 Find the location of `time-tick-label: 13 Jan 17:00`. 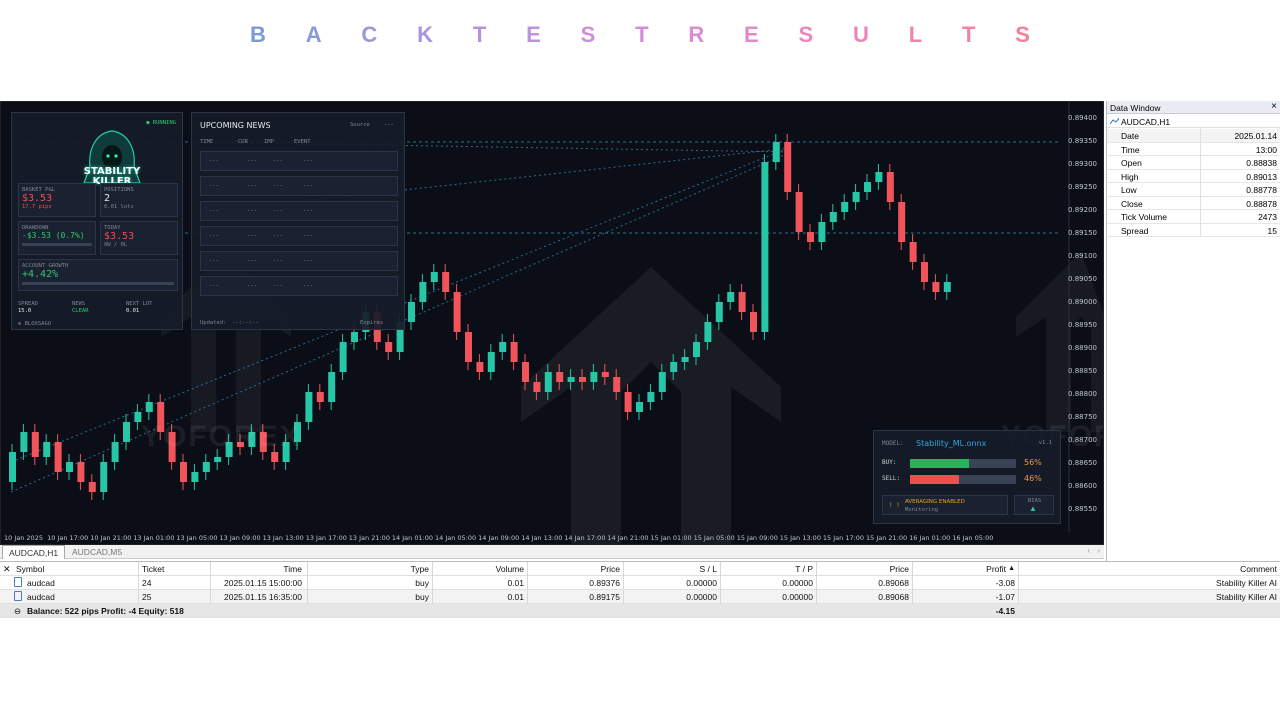

time-tick-label: 13 Jan 17:00 is located at coordinates (326, 538).